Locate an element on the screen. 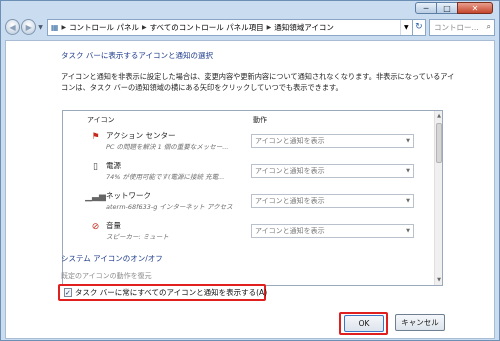 This screenshot has width=500, height=341. list-item-status: aterm-68f633-g インターネット アクセス is located at coordinates (169, 207).